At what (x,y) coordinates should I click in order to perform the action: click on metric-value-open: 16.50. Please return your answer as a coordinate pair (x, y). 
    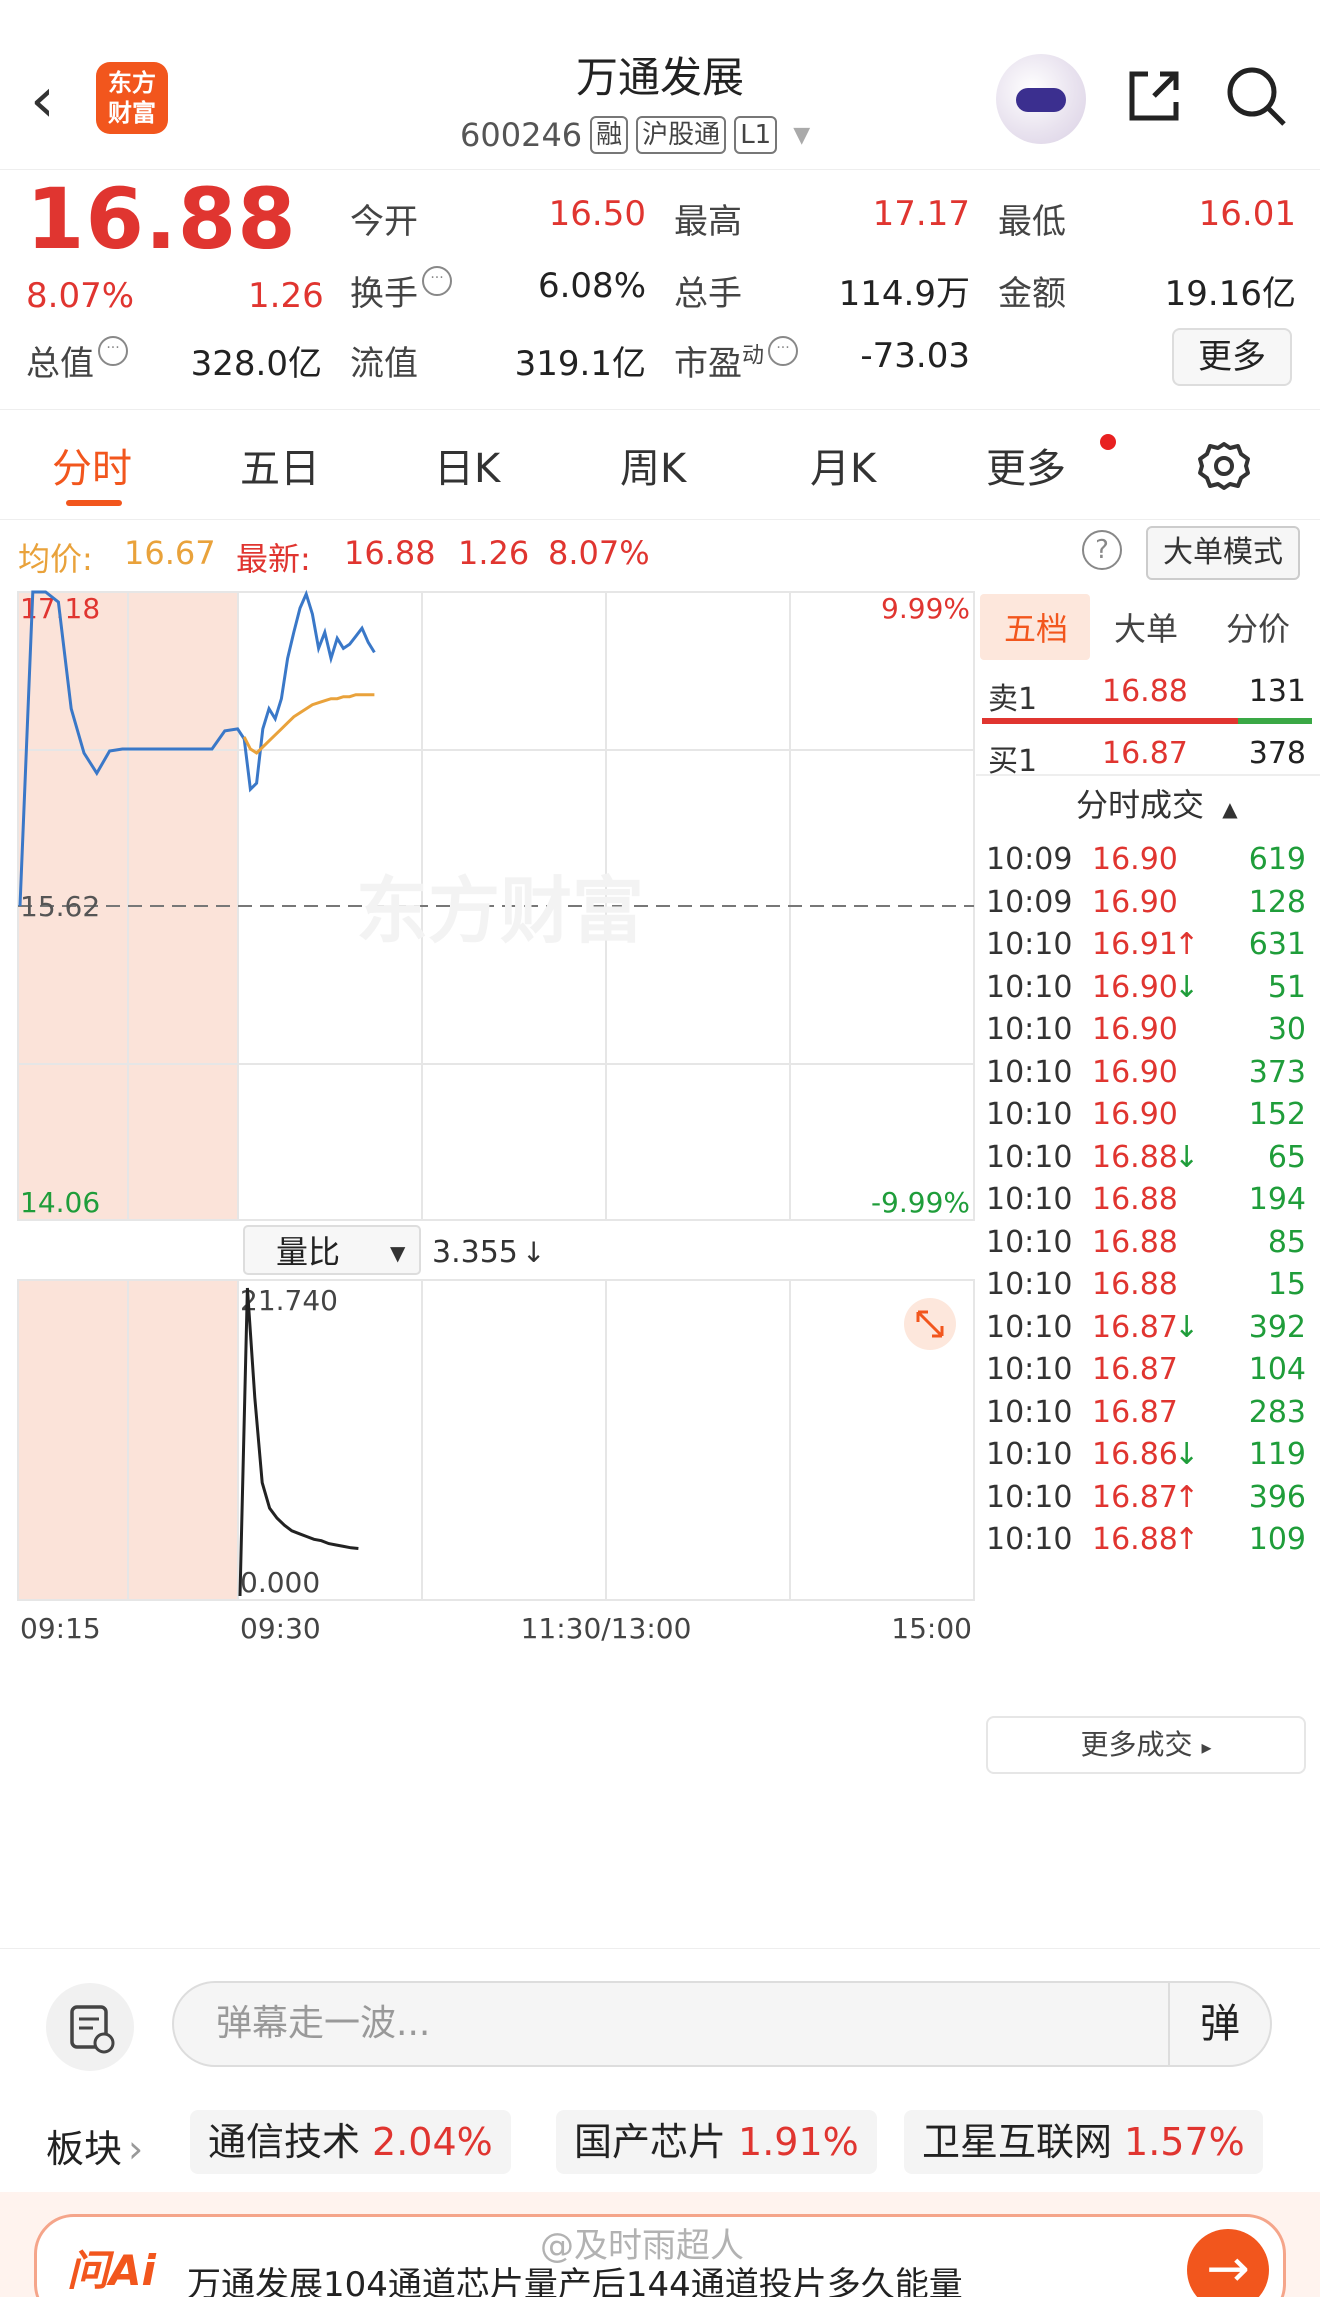
    Looking at the image, I should click on (597, 214).